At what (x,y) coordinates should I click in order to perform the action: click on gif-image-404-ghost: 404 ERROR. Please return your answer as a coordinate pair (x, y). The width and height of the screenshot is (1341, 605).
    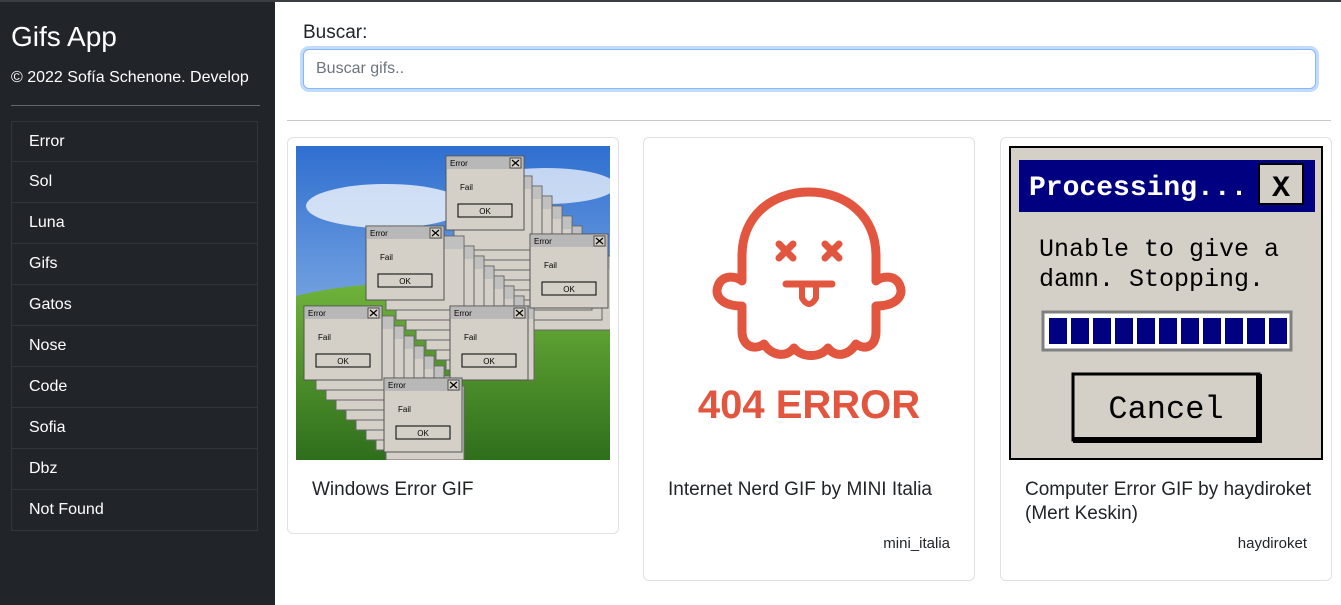
    Looking at the image, I should click on (809, 303).